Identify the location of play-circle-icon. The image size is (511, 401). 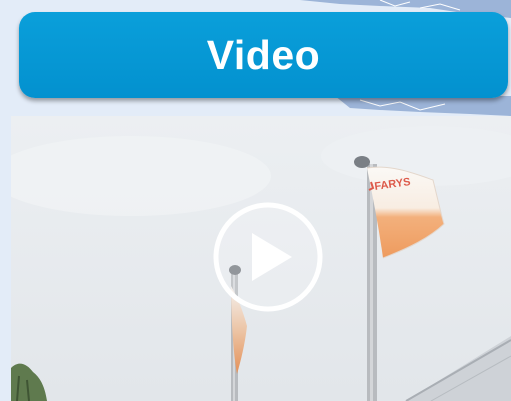
(268, 257).